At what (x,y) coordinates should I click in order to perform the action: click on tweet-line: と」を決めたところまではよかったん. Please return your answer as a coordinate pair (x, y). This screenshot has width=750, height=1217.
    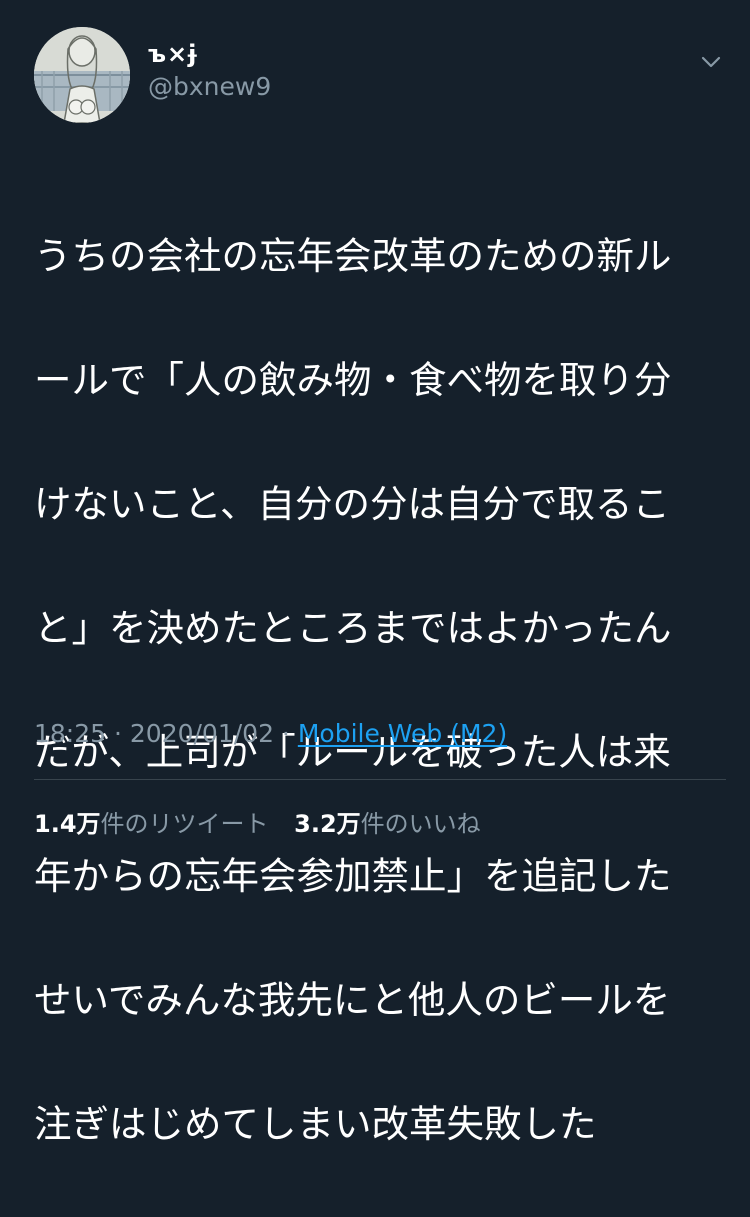
    Looking at the image, I should click on (353, 628).